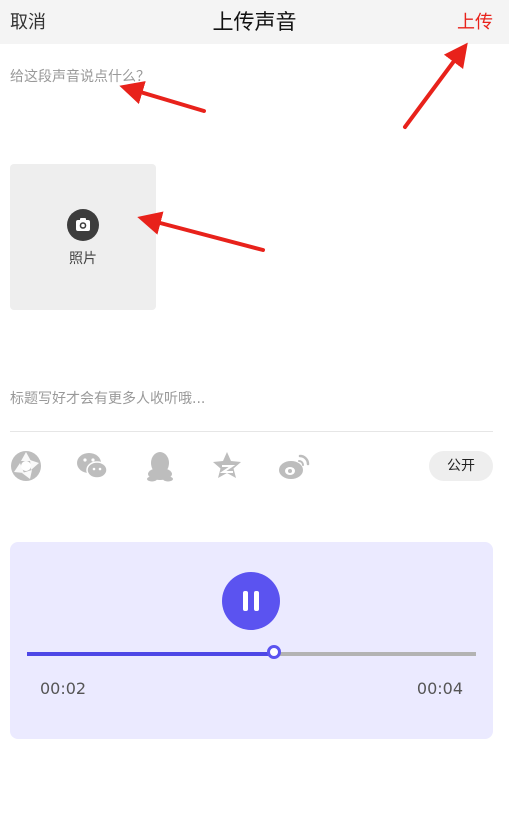 The width and height of the screenshot is (509, 832). What do you see at coordinates (83, 259) in the screenshot?
I see `photo-label: 照片` at bounding box center [83, 259].